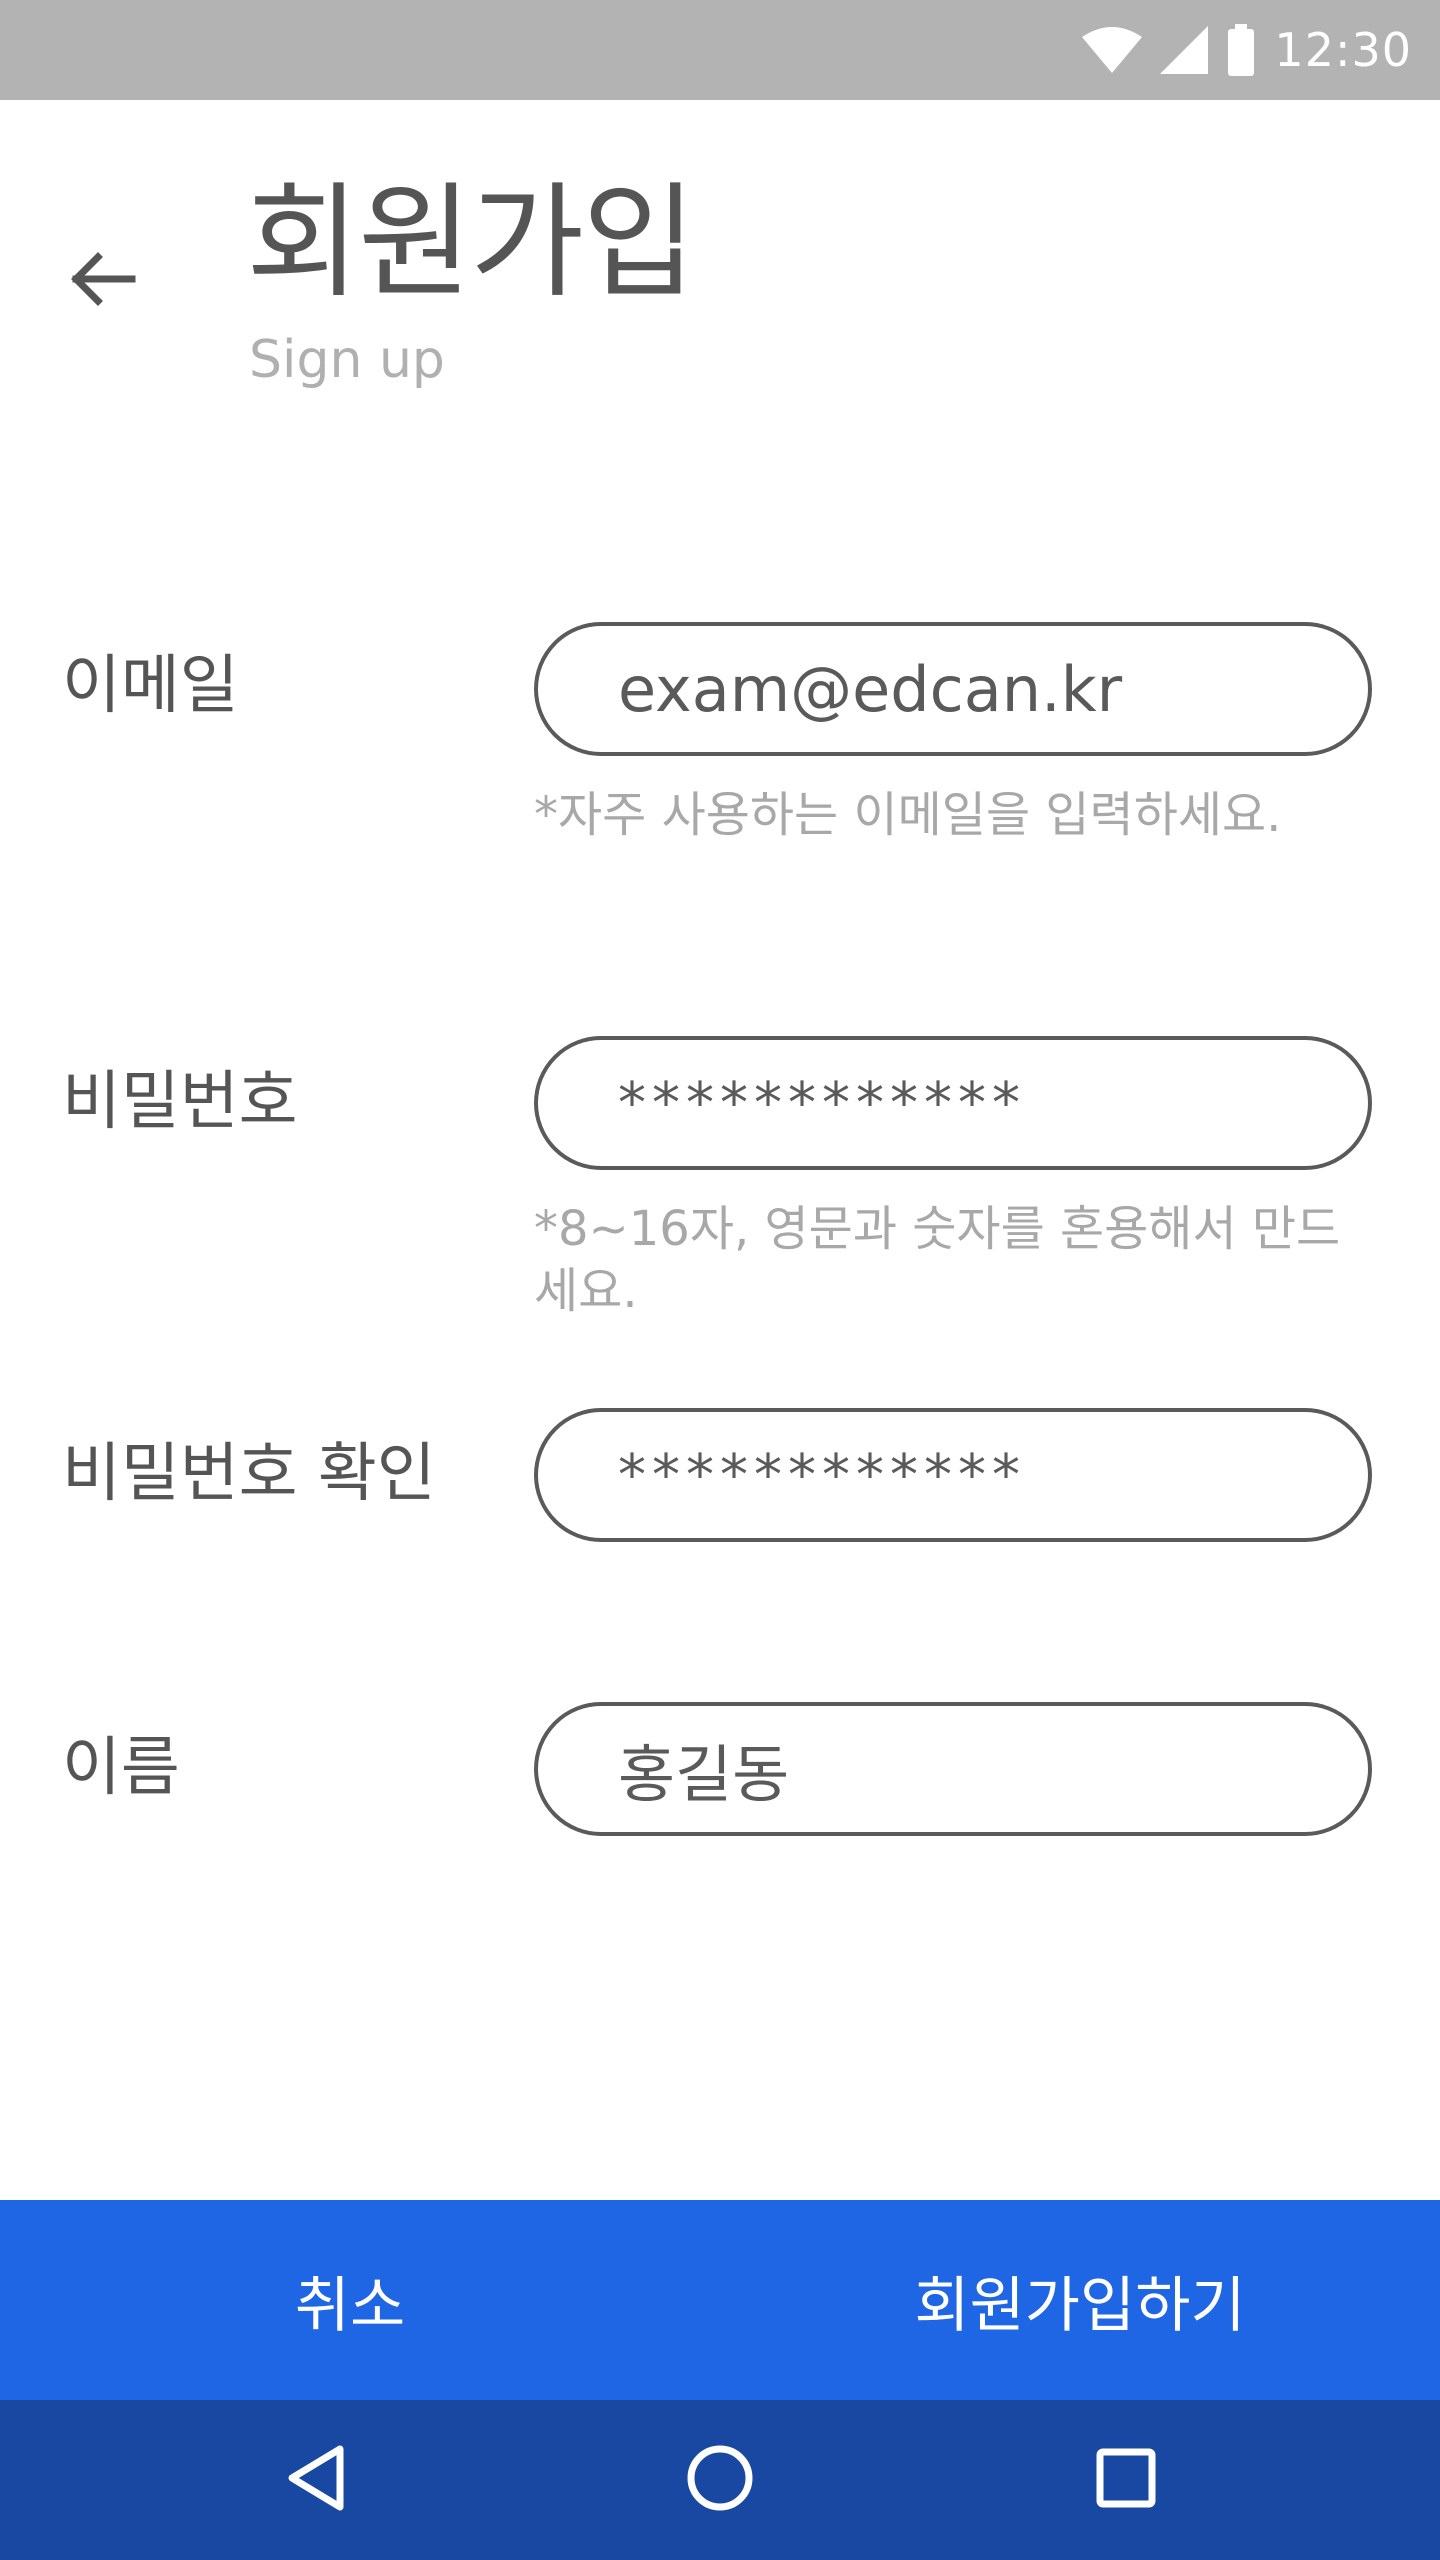 Image resolution: width=1440 pixels, height=2560 pixels. Describe the element at coordinates (953, 1103) in the screenshot. I see `password-field` at that location.